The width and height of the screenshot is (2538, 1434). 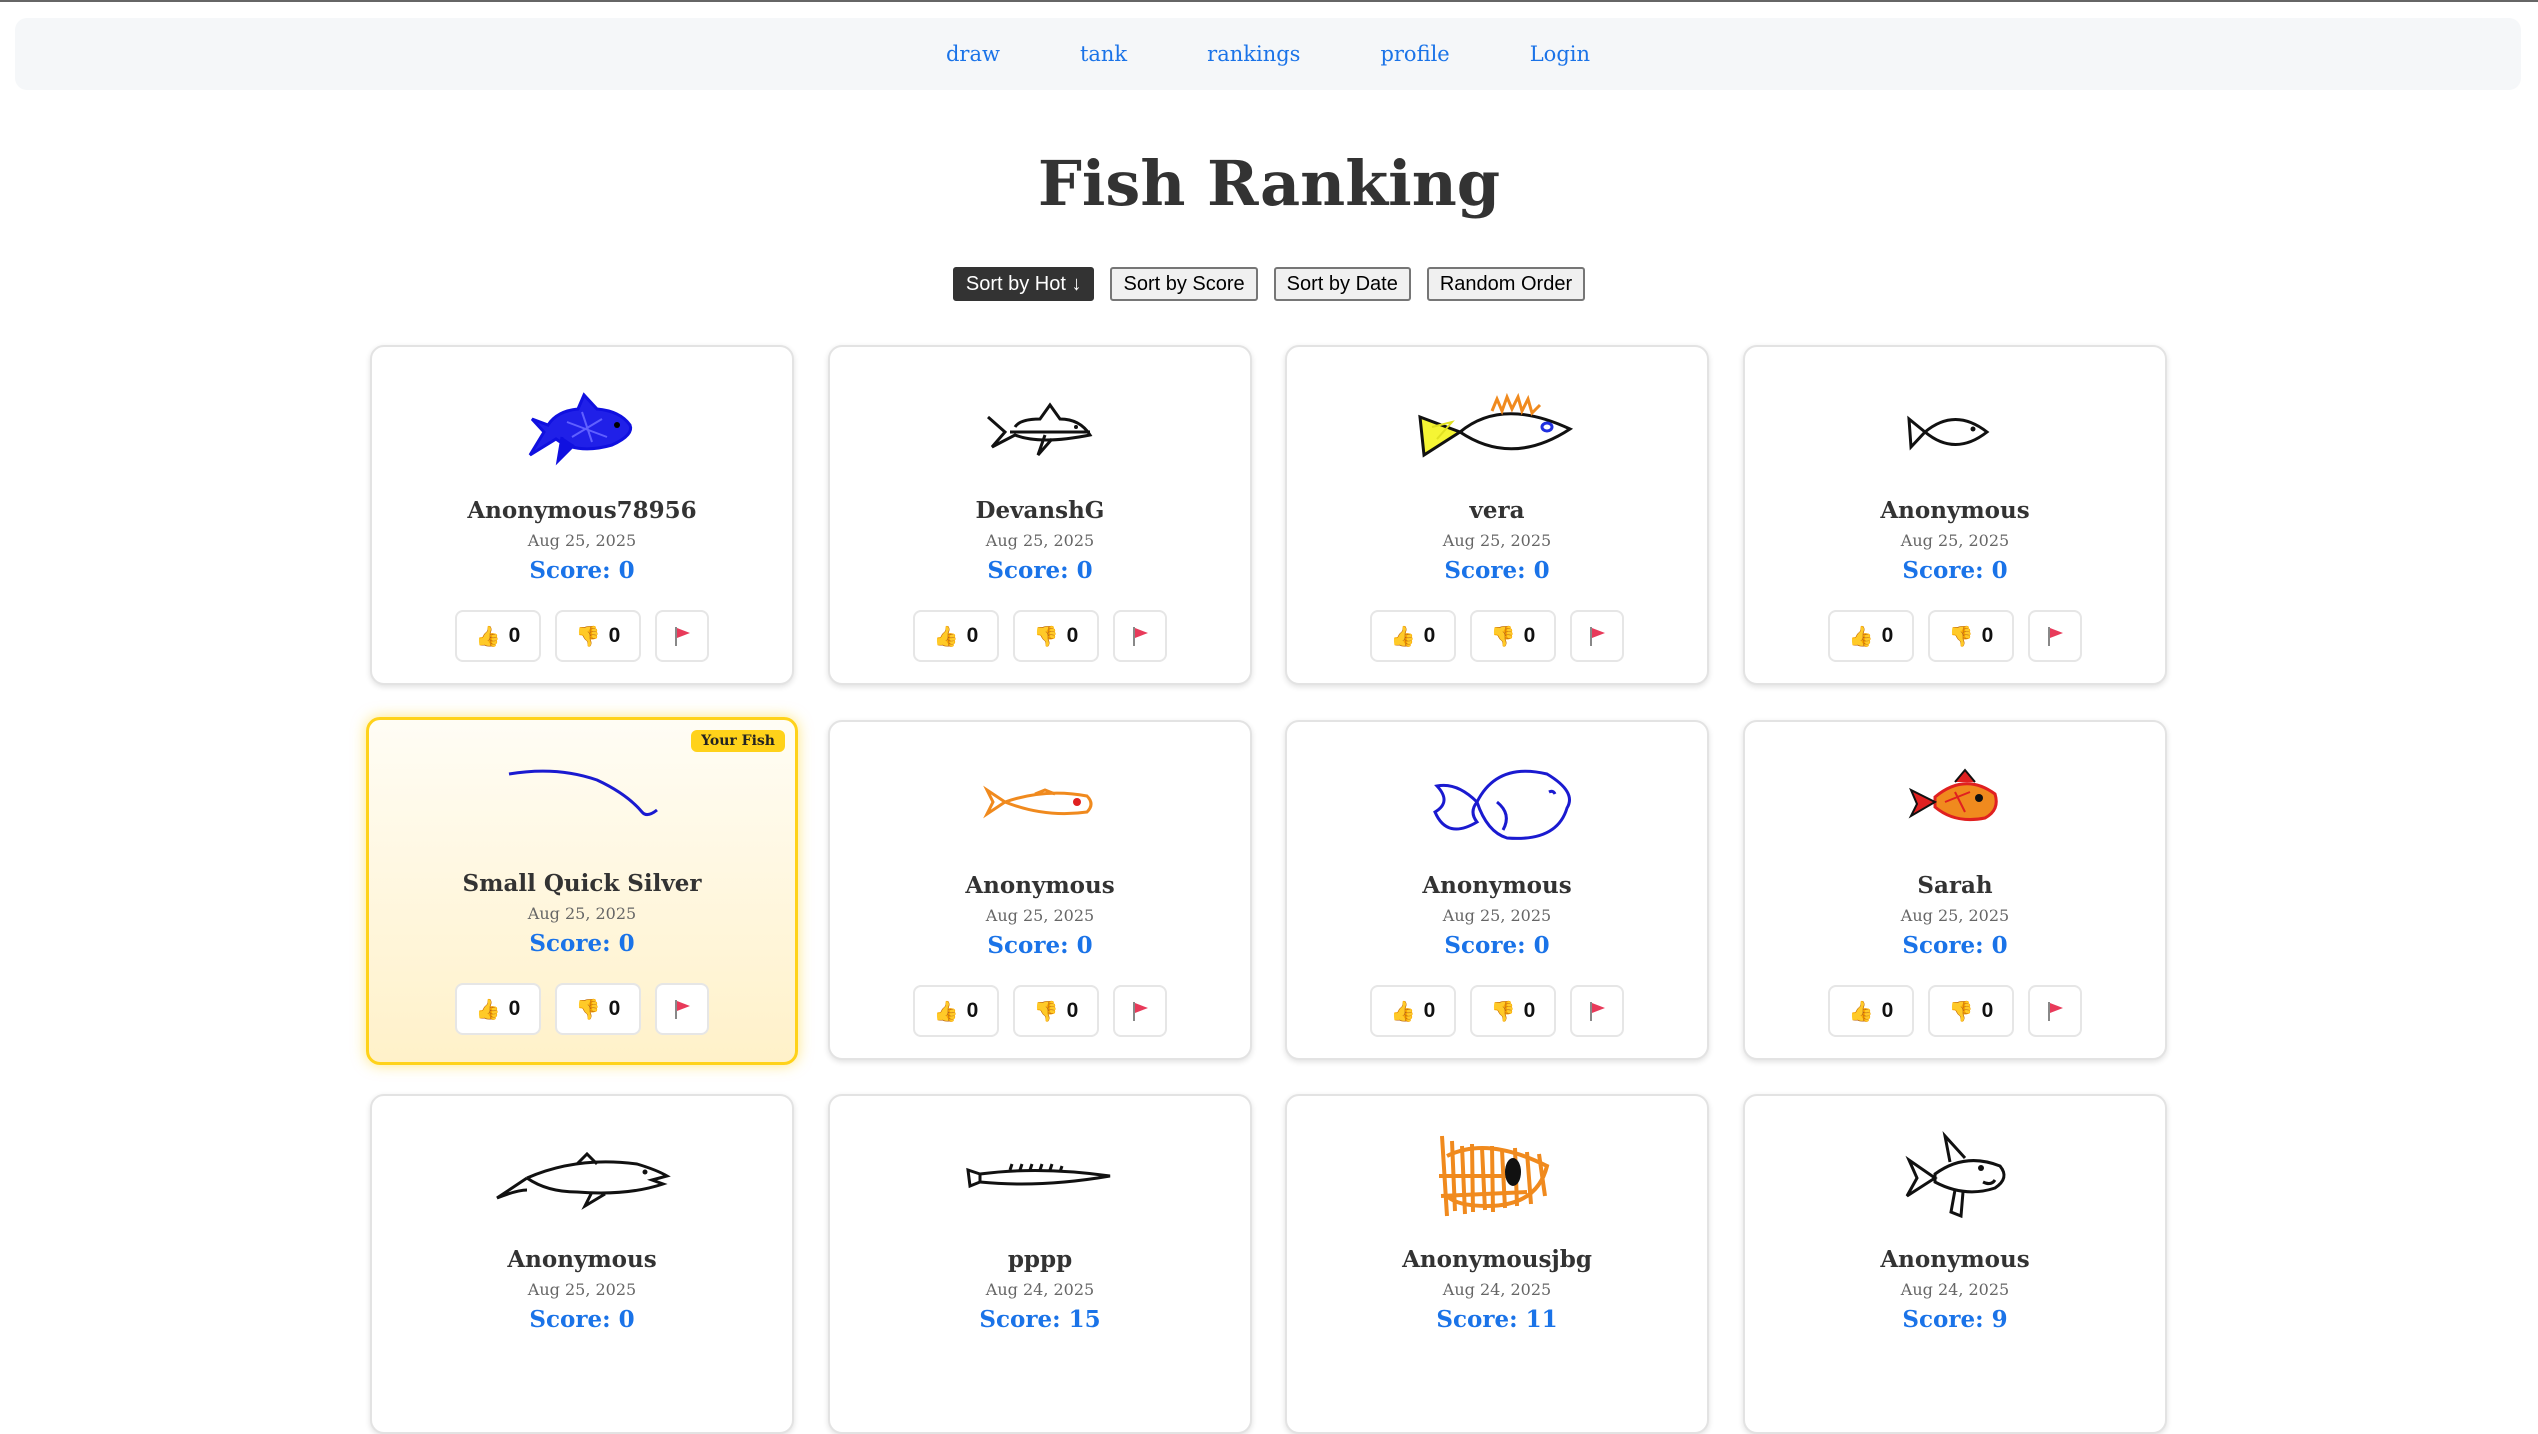 I want to click on top-navbar: draw tank rankings profile Login, so click(x=1268, y=54).